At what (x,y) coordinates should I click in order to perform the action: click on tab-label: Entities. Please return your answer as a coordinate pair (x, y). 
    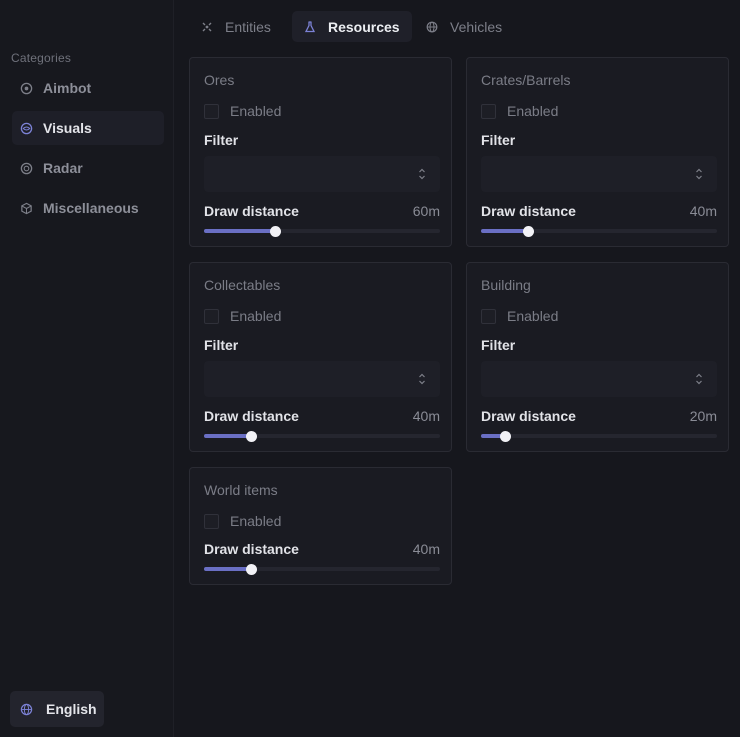
    Looking at the image, I should click on (248, 26).